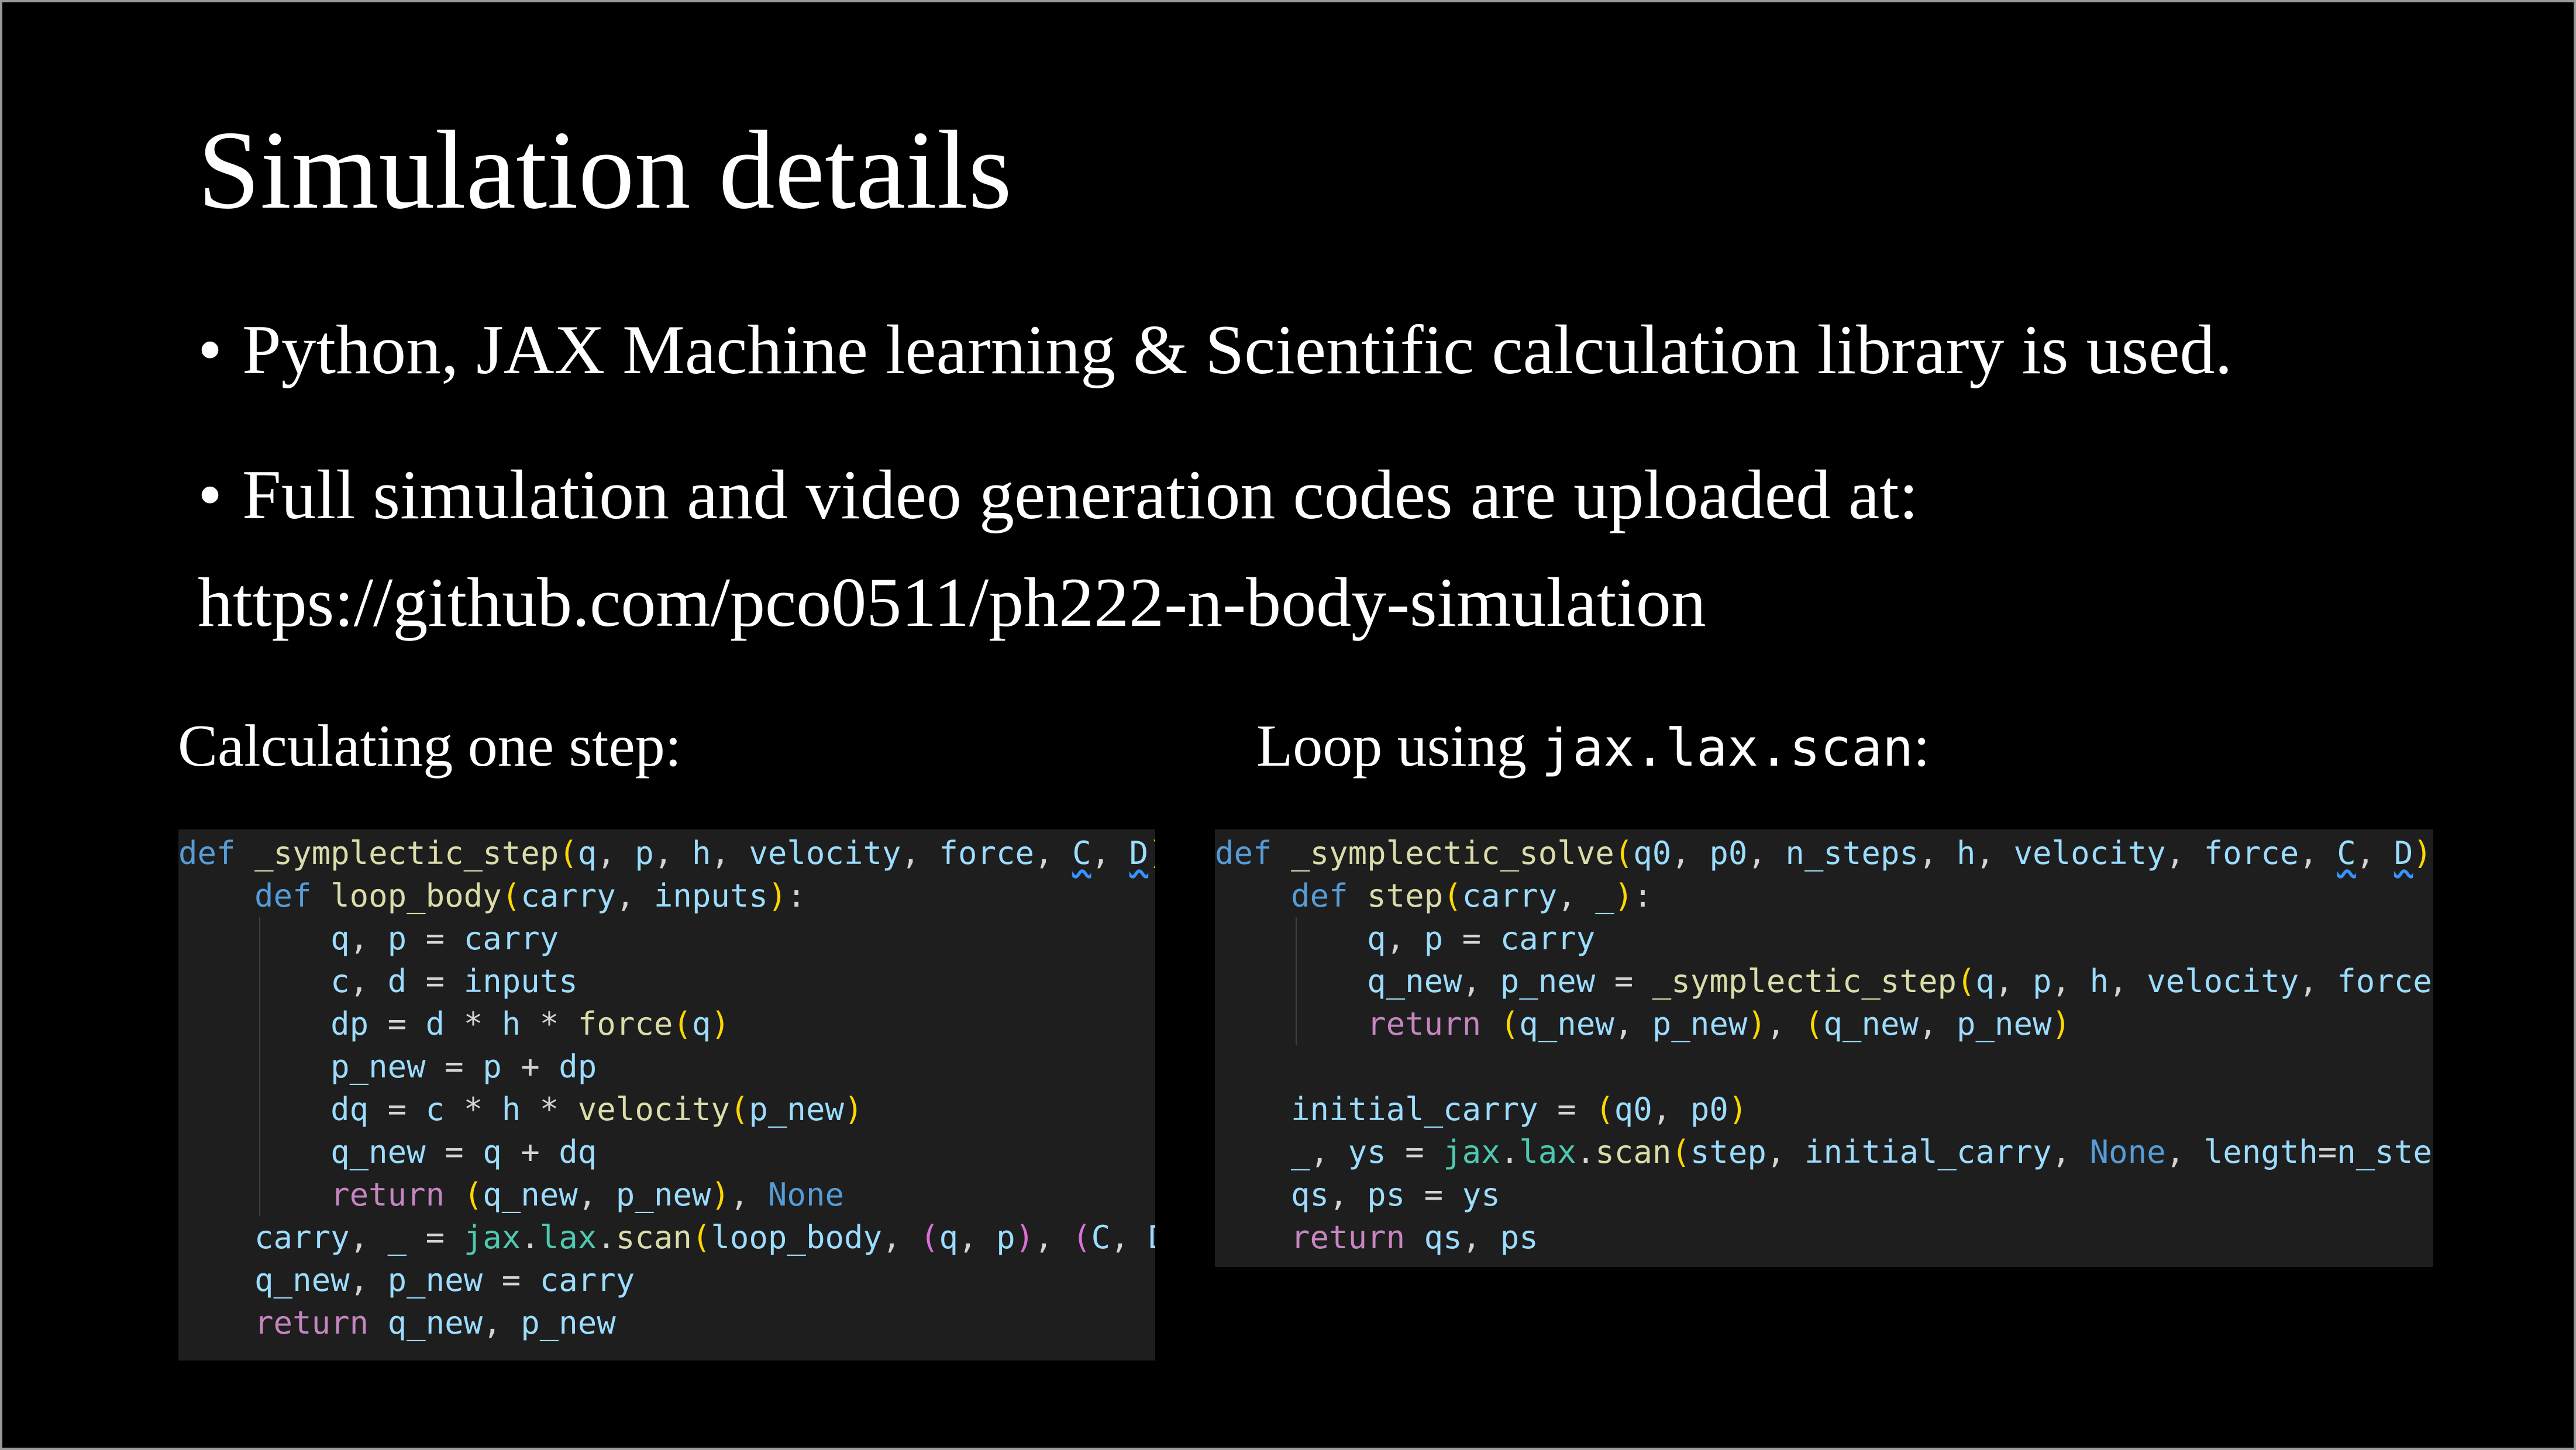  What do you see at coordinates (666, 1110) in the screenshot?
I see `code-line: dq = c * h * velocity(p_new)` at bounding box center [666, 1110].